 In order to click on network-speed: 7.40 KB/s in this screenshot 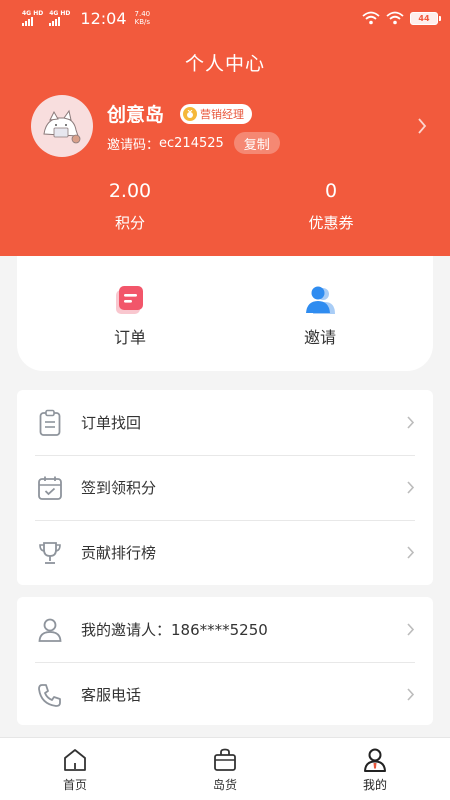, I will do `click(143, 18)`.